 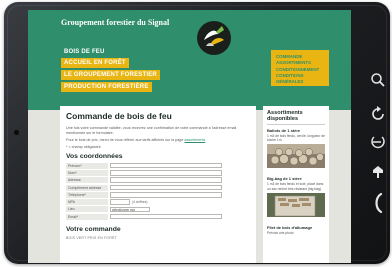 What do you see at coordinates (296, 117) in the screenshot?
I see `sidebar-title: Assortiments disponibles` at bounding box center [296, 117].